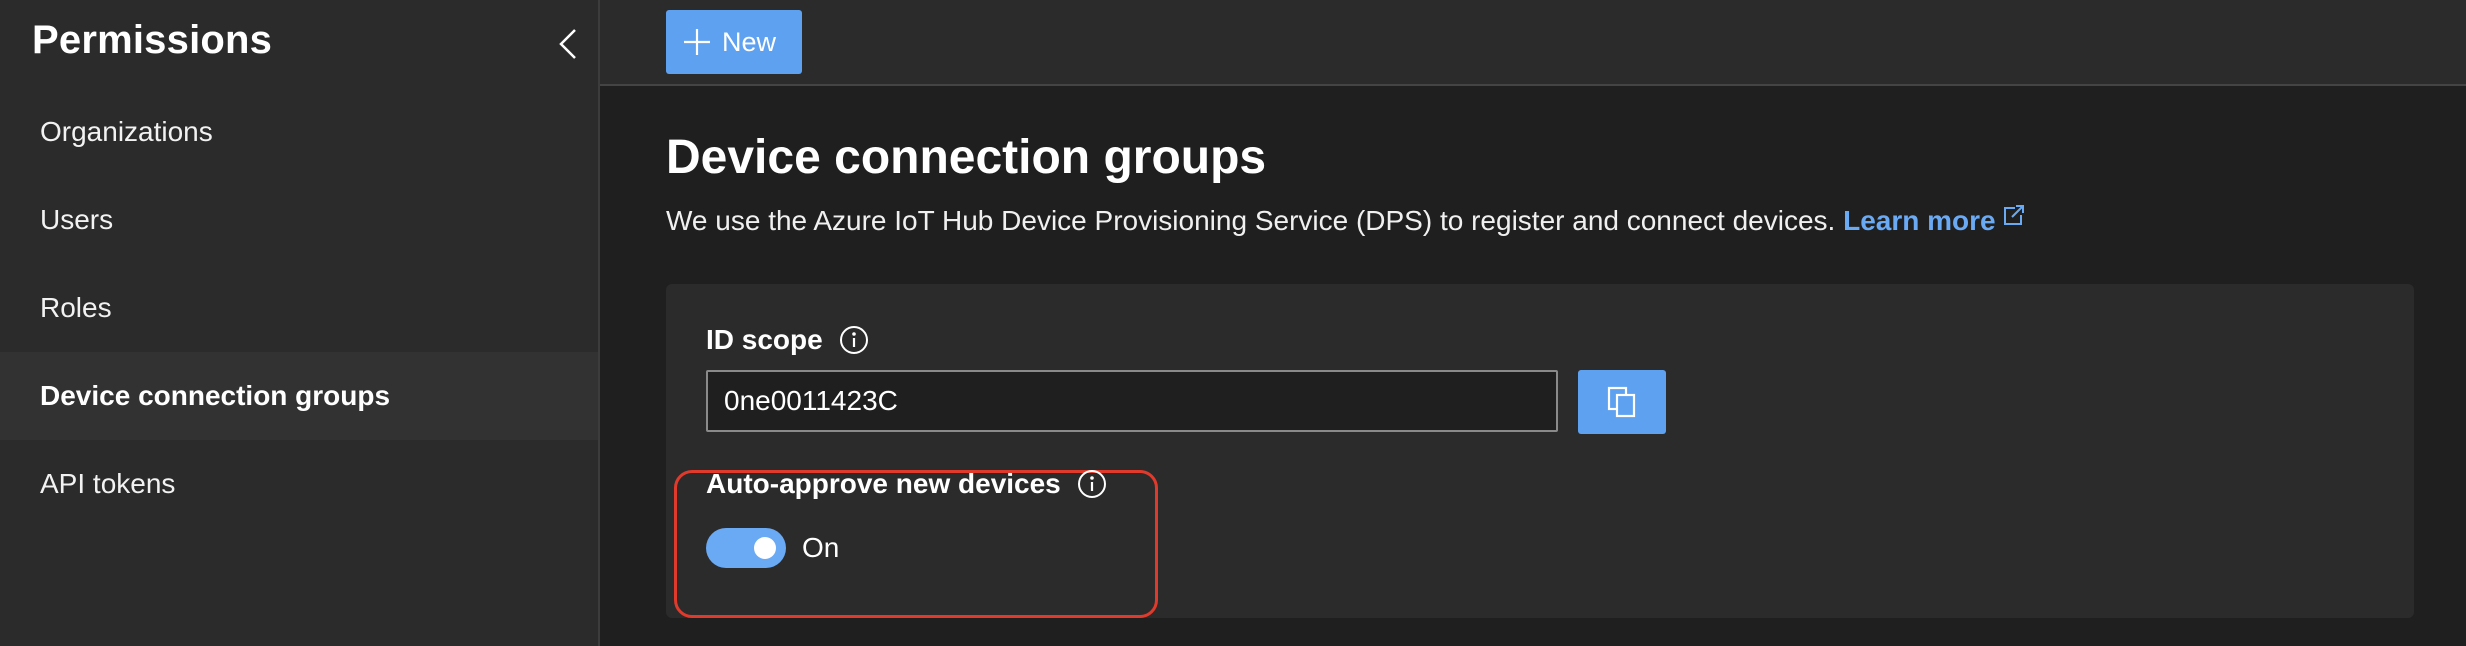 Image resolution: width=2466 pixels, height=646 pixels. What do you see at coordinates (77, 219) in the screenshot?
I see `sidebar-item-label: Users` at bounding box center [77, 219].